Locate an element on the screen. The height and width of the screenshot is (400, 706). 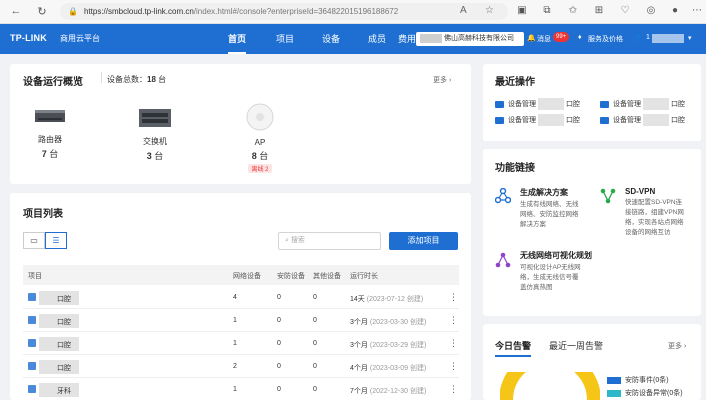
features-title: 功能链接 is located at coordinates (515, 168).